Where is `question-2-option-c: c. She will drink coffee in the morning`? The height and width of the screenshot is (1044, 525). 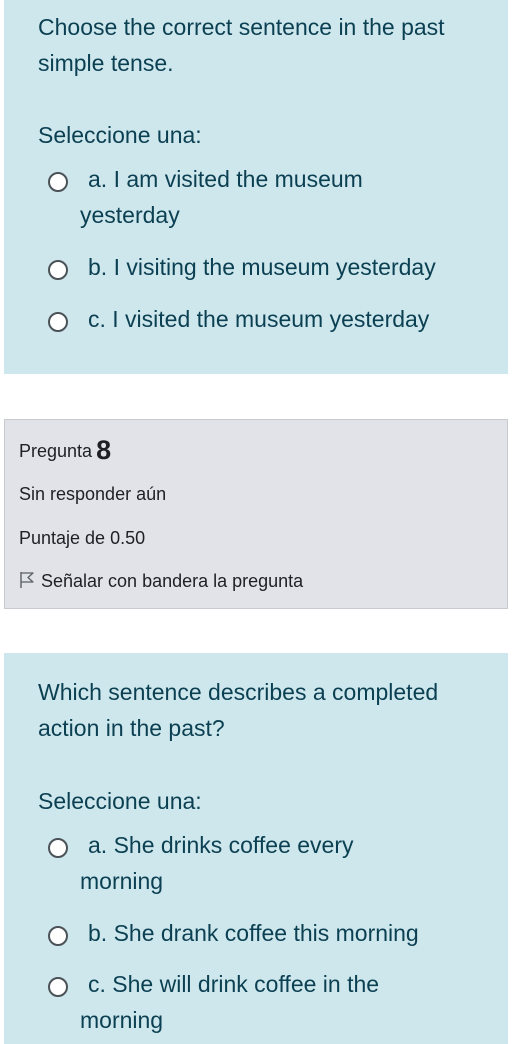
question-2-option-c: c. She will drink coffee in the morning is located at coordinates (263, 1004).